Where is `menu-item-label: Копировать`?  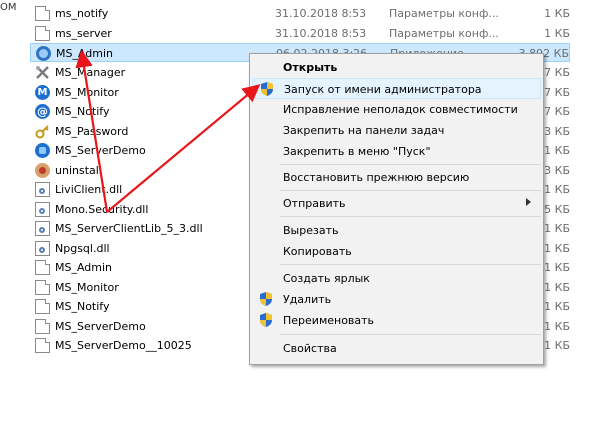 menu-item-label: Копировать is located at coordinates (317, 251).